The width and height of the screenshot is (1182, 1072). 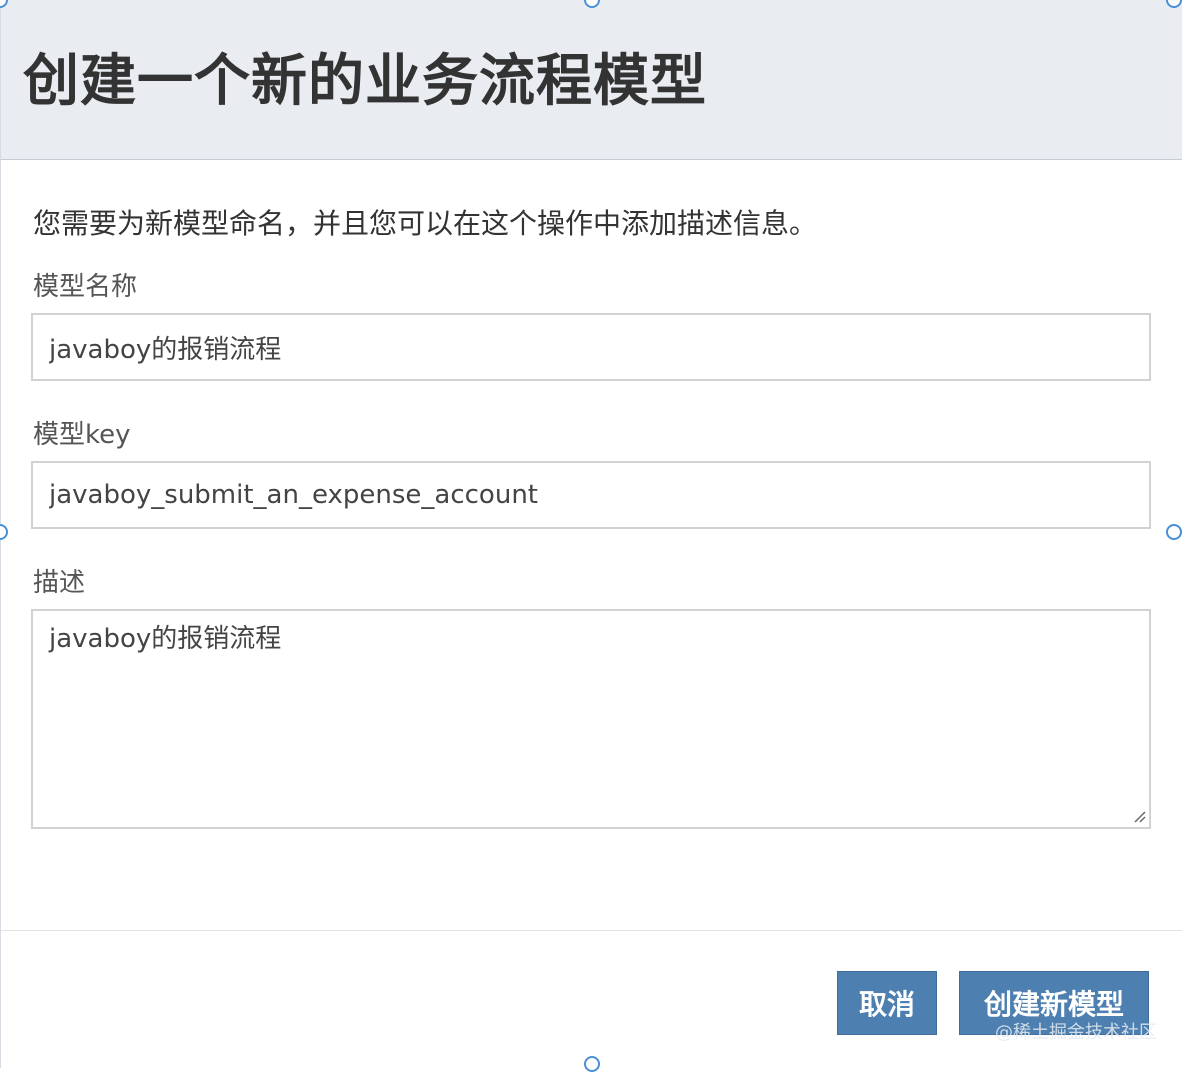 I want to click on description-label: 描述, so click(x=59, y=583).